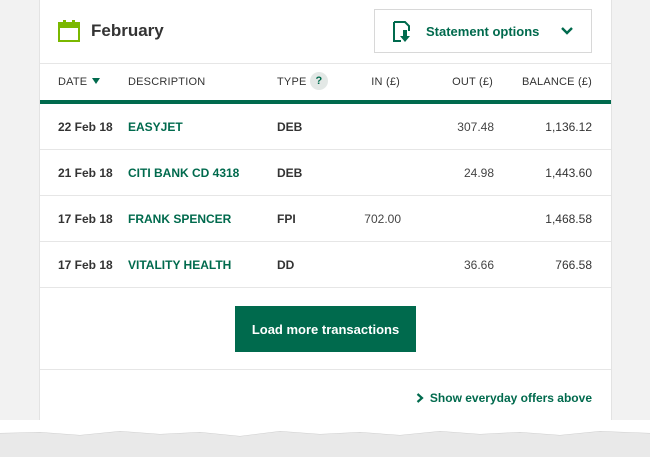 This screenshot has height=457, width=650. Describe the element at coordinates (478, 173) in the screenshot. I see `row-out: 24.98` at that location.